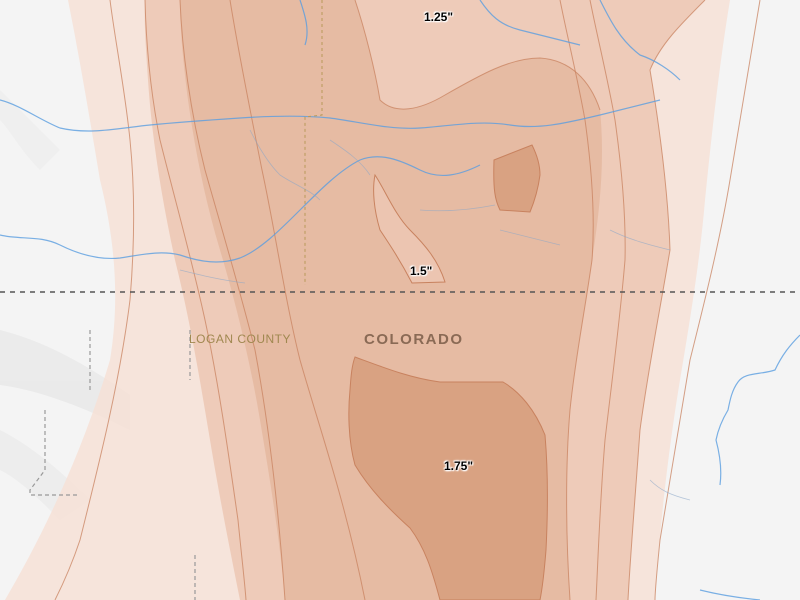 The height and width of the screenshot is (600, 800). I want to click on contour-label-1-75: 1.75", so click(459, 466).